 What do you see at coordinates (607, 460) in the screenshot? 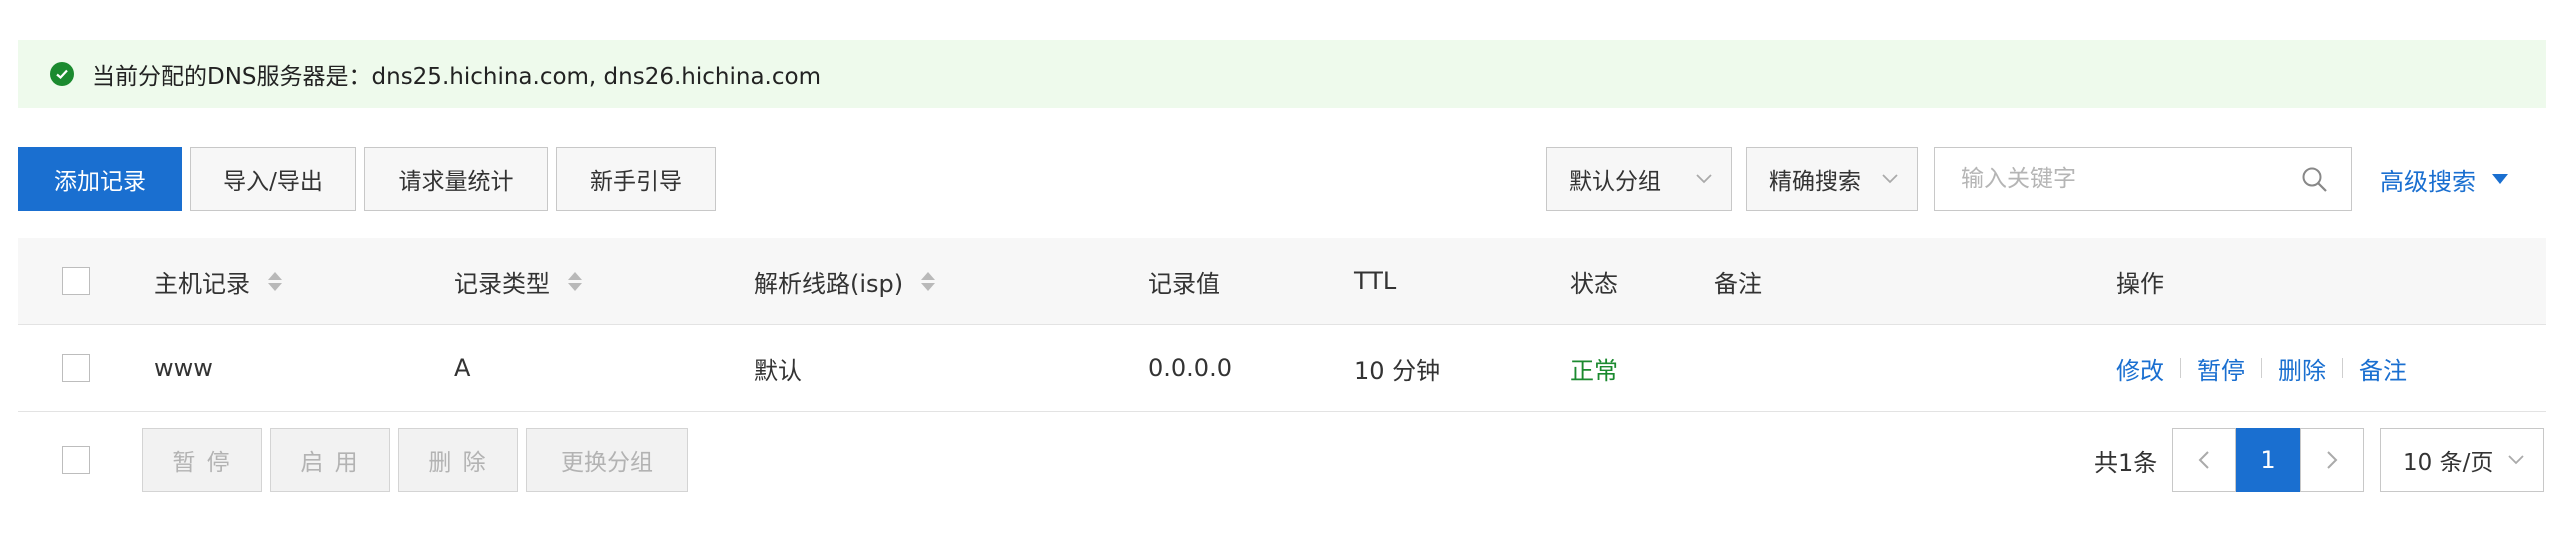
I see `change-group-button: 更换分组` at bounding box center [607, 460].